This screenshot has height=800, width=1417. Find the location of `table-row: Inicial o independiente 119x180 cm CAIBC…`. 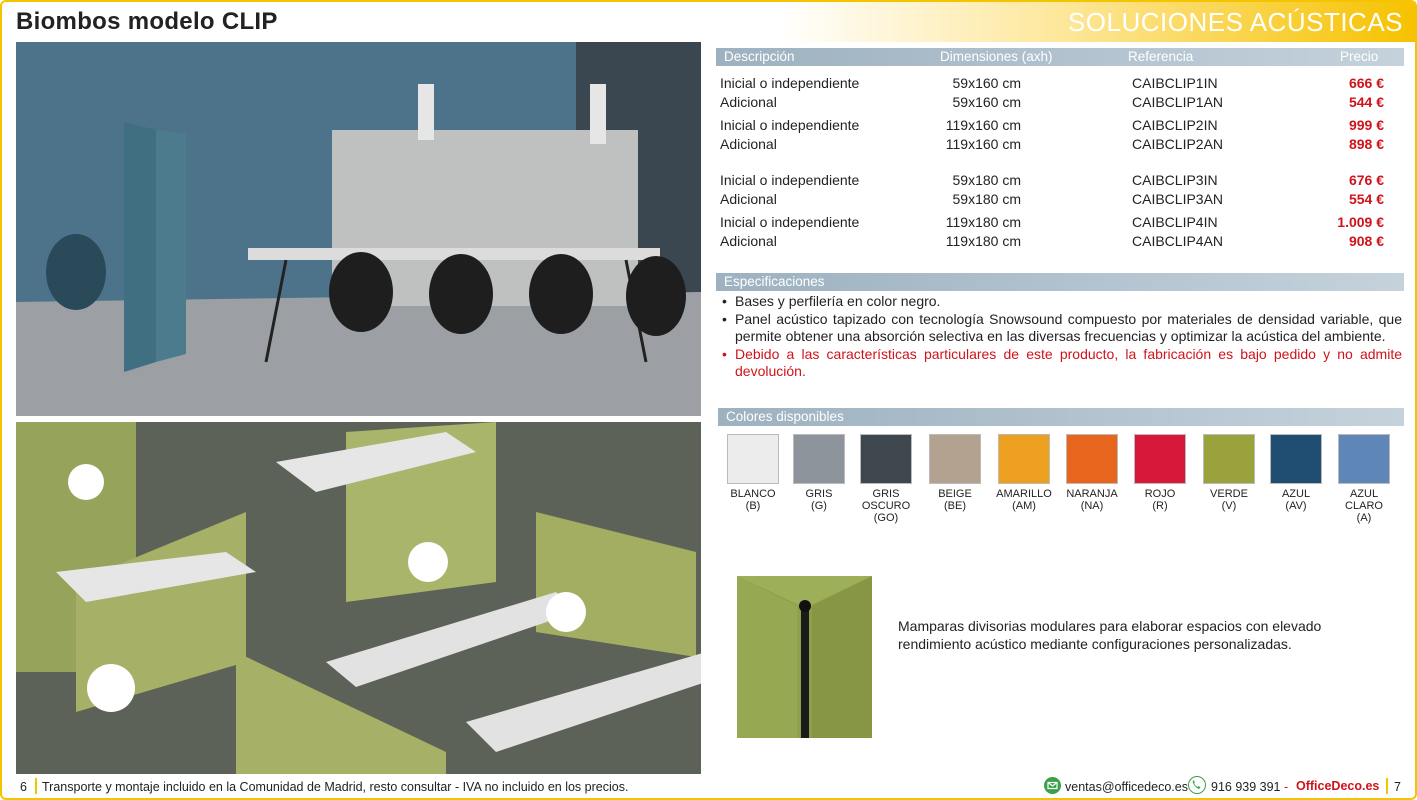

table-row: Inicial o independiente 119x180 cm CAIBC… is located at coordinates (1060, 223).